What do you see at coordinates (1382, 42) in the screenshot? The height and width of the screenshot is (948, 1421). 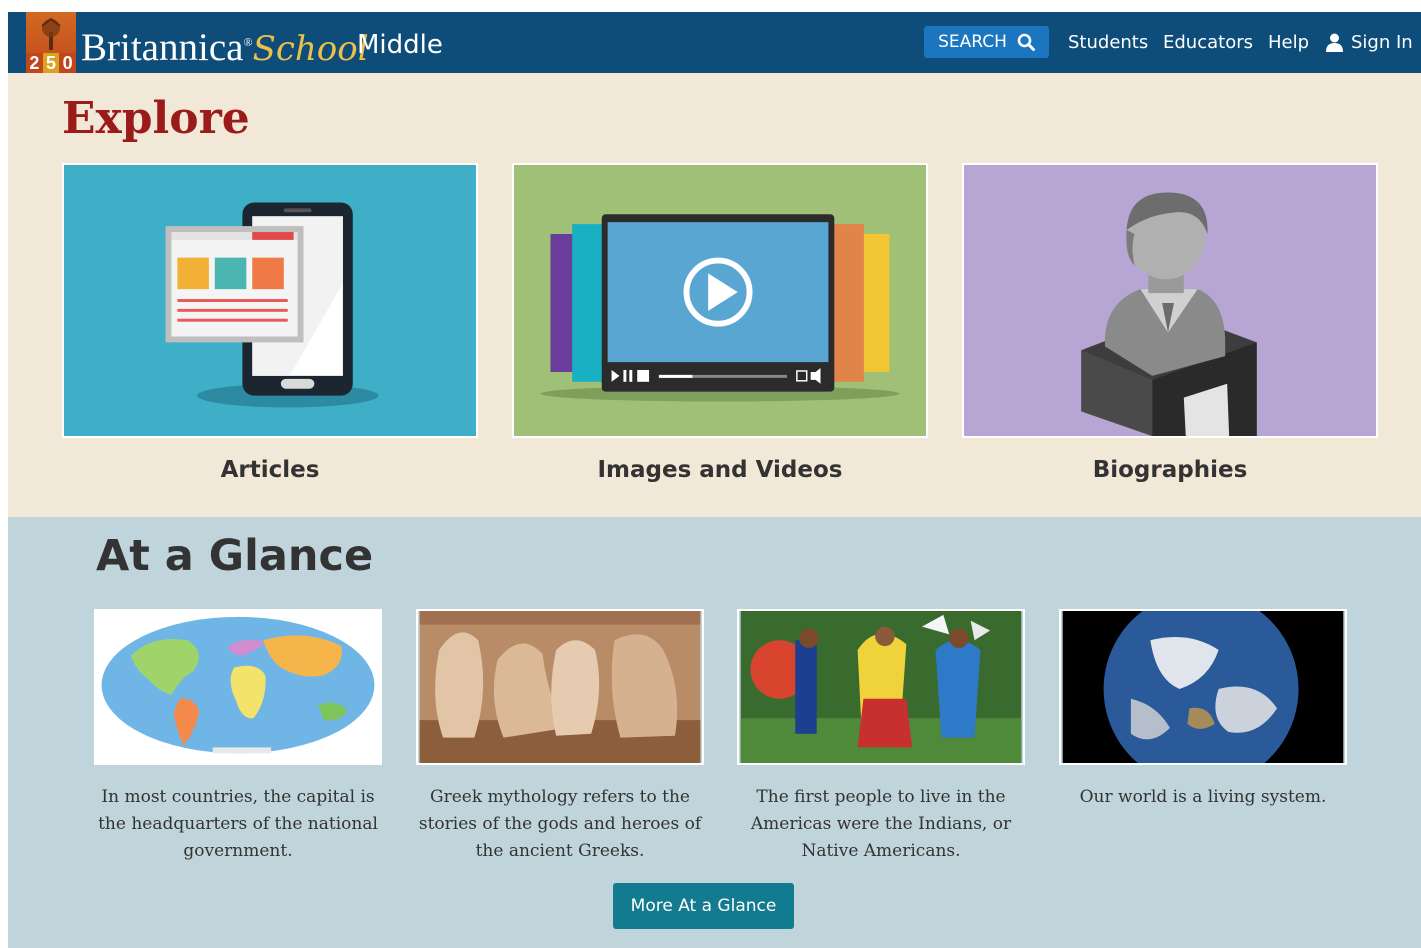 I see `sign-in-label: Sign In` at bounding box center [1382, 42].